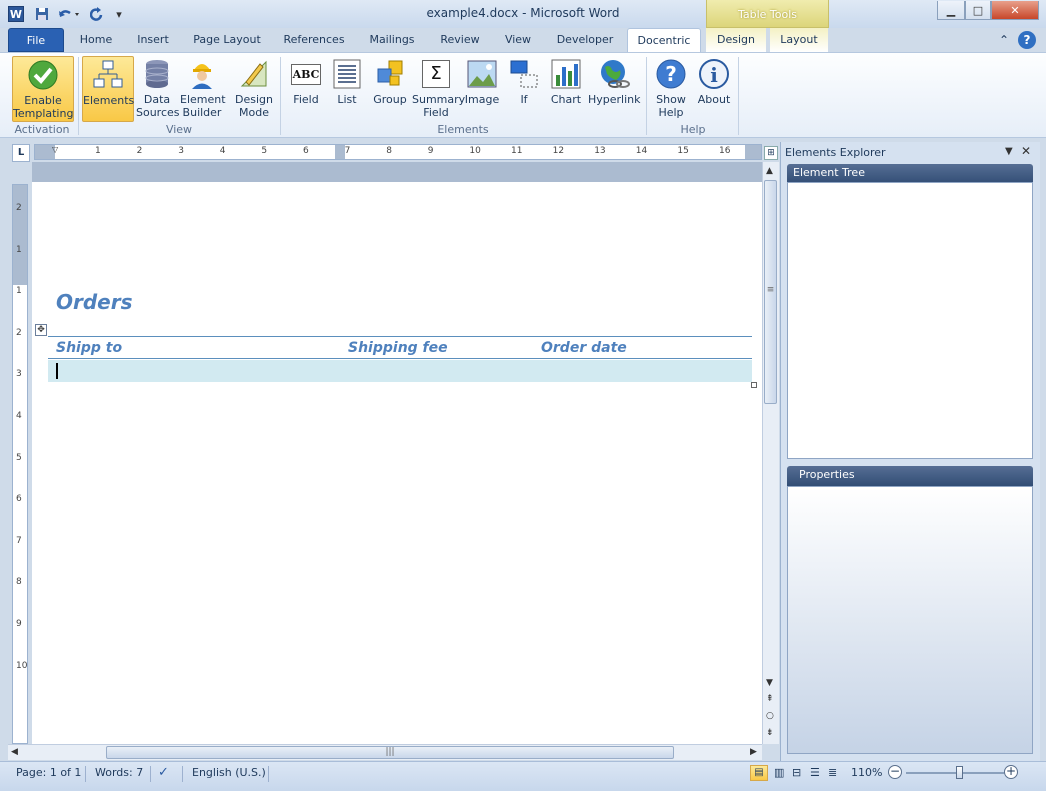  Describe the element at coordinates (314, 40) in the screenshot. I see `tab-references: References` at that location.